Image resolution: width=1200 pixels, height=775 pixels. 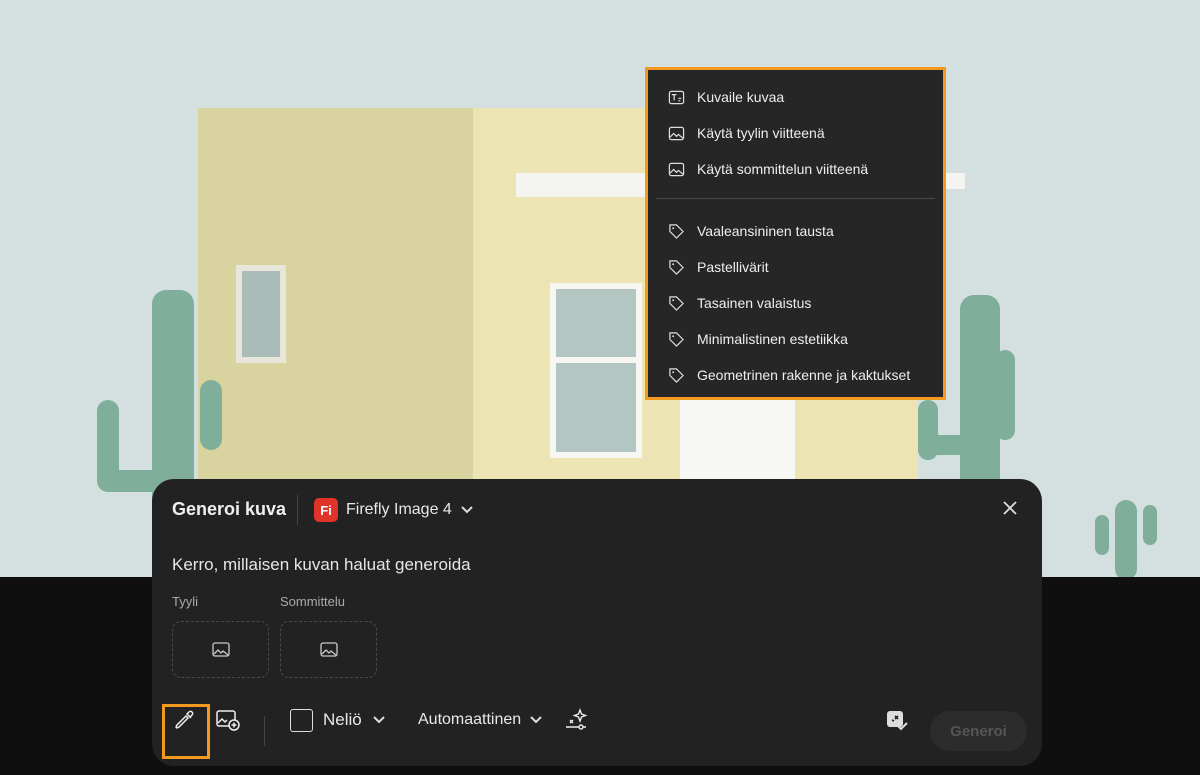 I want to click on menu-tag-item: Minimalistinen estetiikka, so click(x=758, y=339).